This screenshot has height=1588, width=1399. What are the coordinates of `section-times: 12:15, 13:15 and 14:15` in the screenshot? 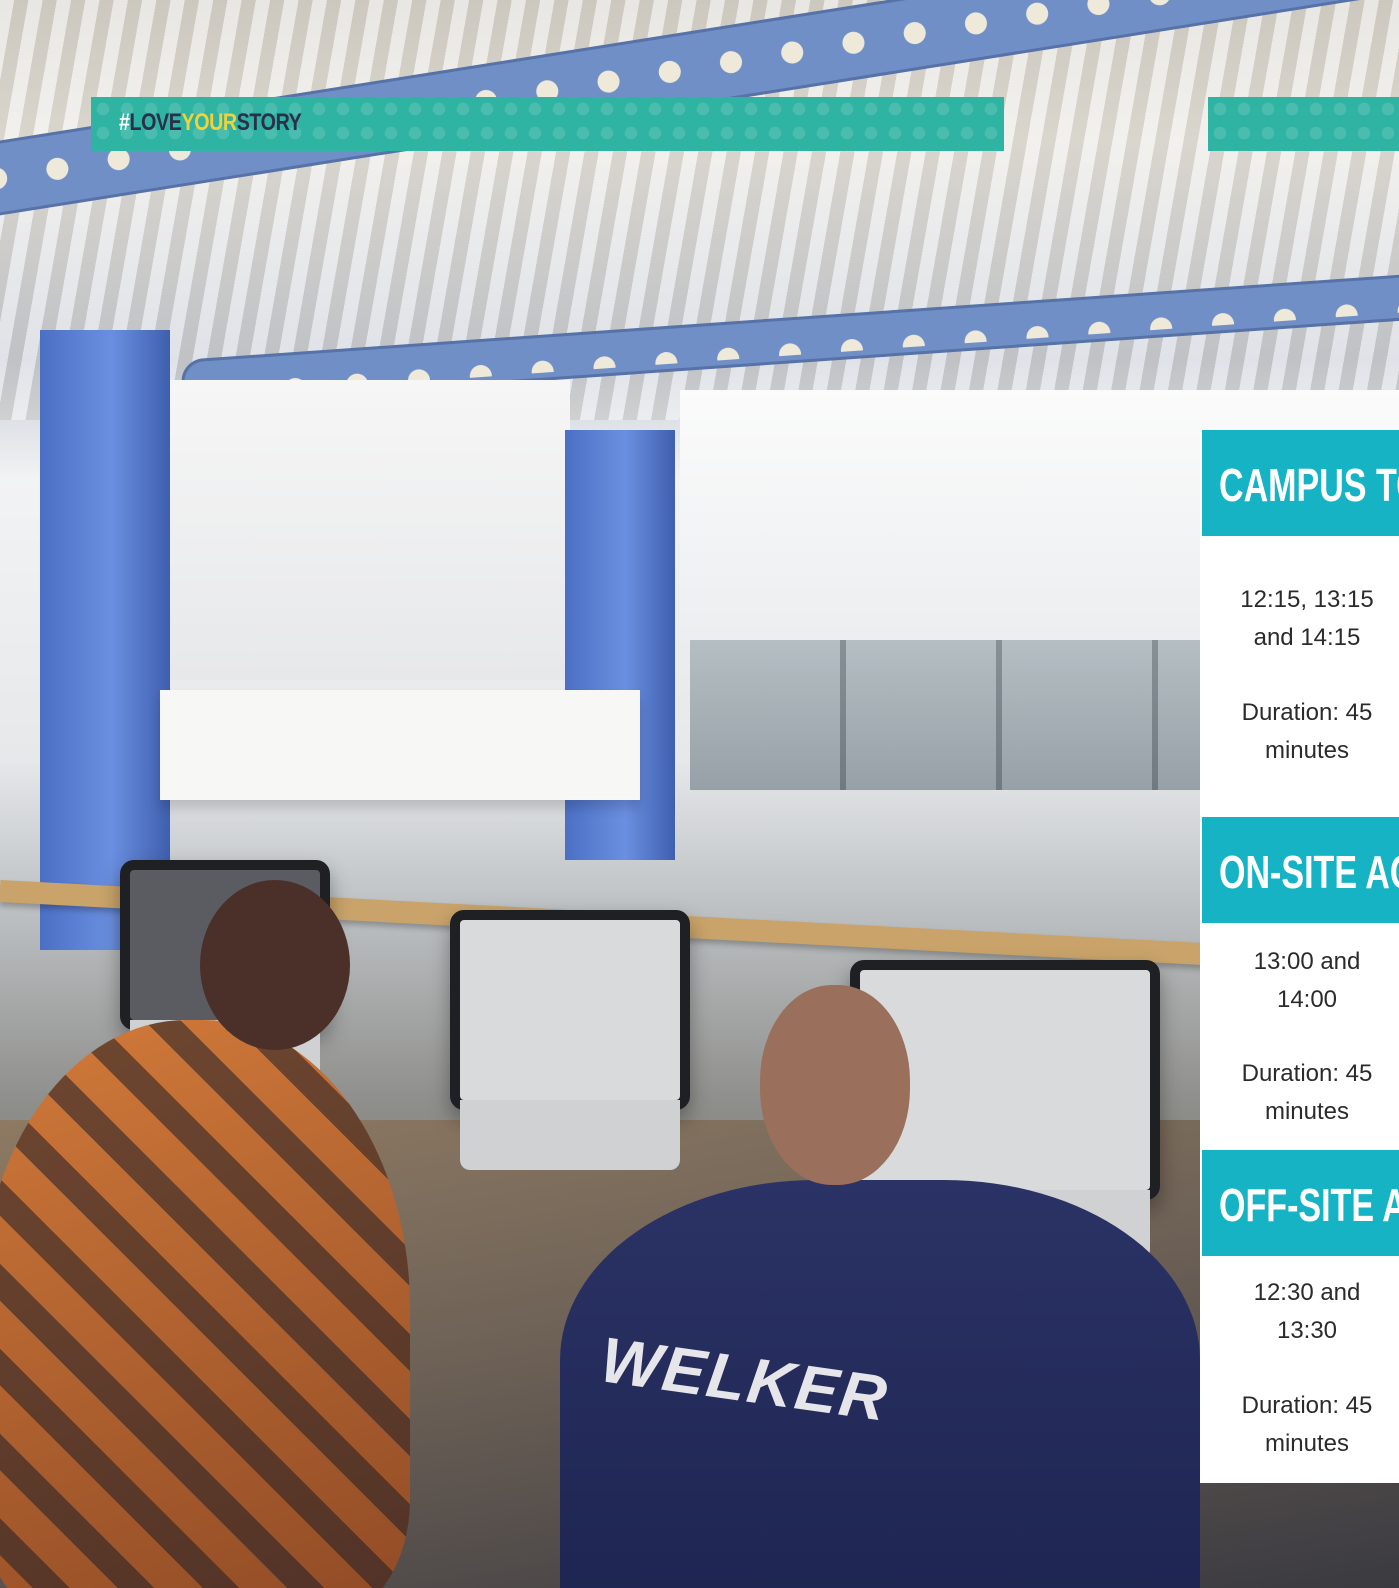 It's located at (1307, 618).